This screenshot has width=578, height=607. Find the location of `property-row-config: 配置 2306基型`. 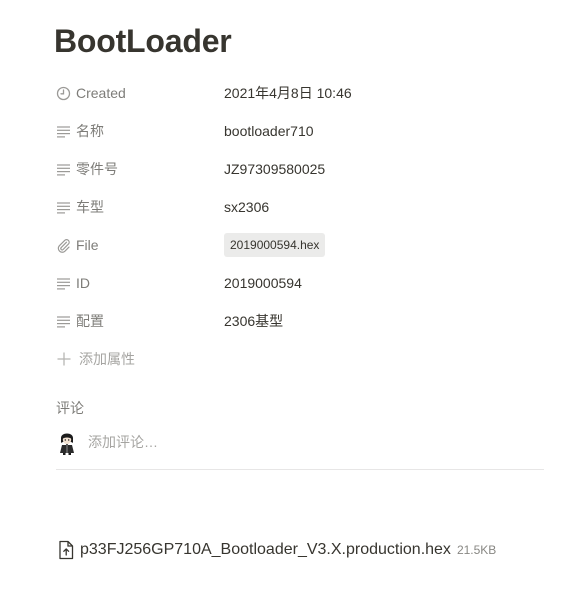

property-row-config: 配置 2306基型 is located at coordinates (301, 321).